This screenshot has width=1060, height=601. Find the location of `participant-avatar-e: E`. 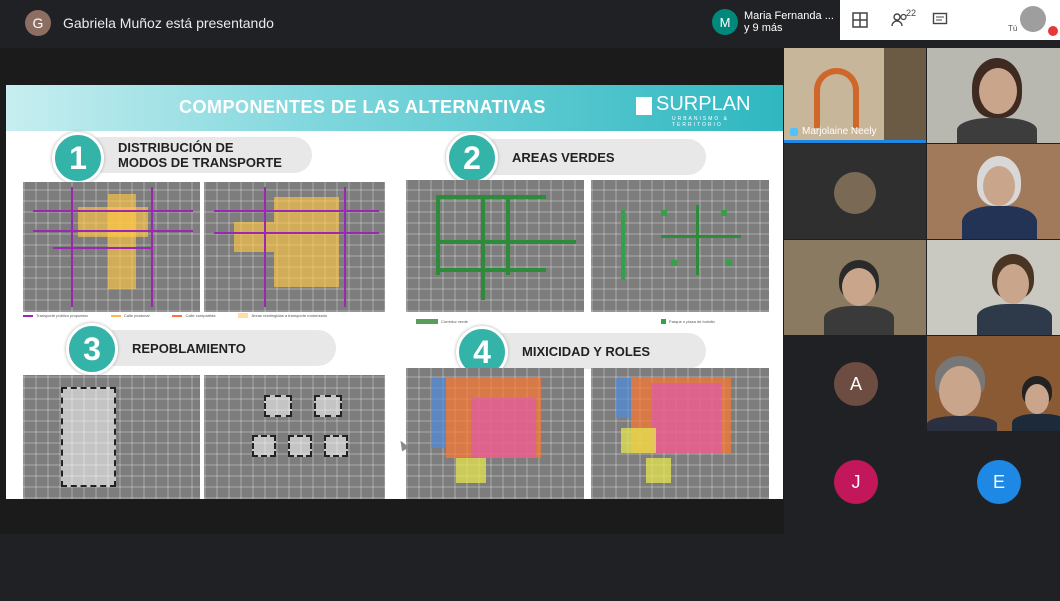

participant-avatar-e: E is located at coordinates (999, 482).